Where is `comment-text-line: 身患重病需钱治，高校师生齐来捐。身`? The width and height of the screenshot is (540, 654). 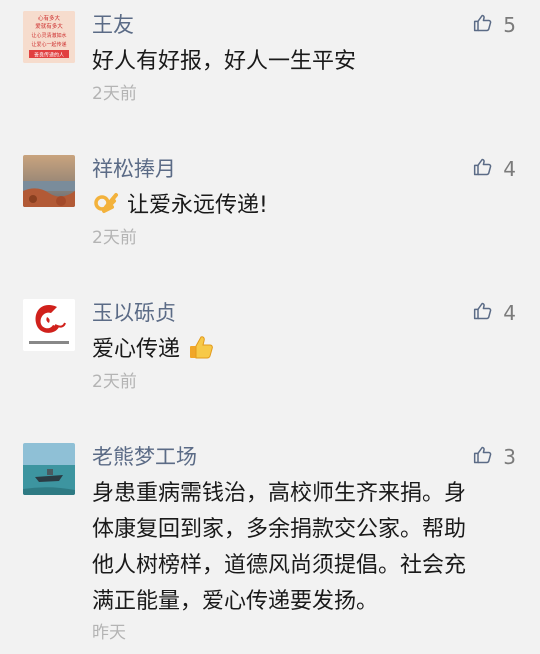
comment-text-line: 身患重病需钱治，高校师生齐来捐。身 is located at coordinates (279, 493).